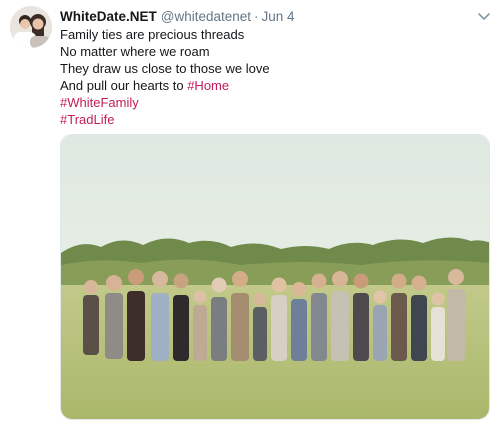 The width and height of the screenshot is (500, 427). Describe the element at coordinates (484, 16) in the screenshot. I see `chevron-down-icon` at that location.